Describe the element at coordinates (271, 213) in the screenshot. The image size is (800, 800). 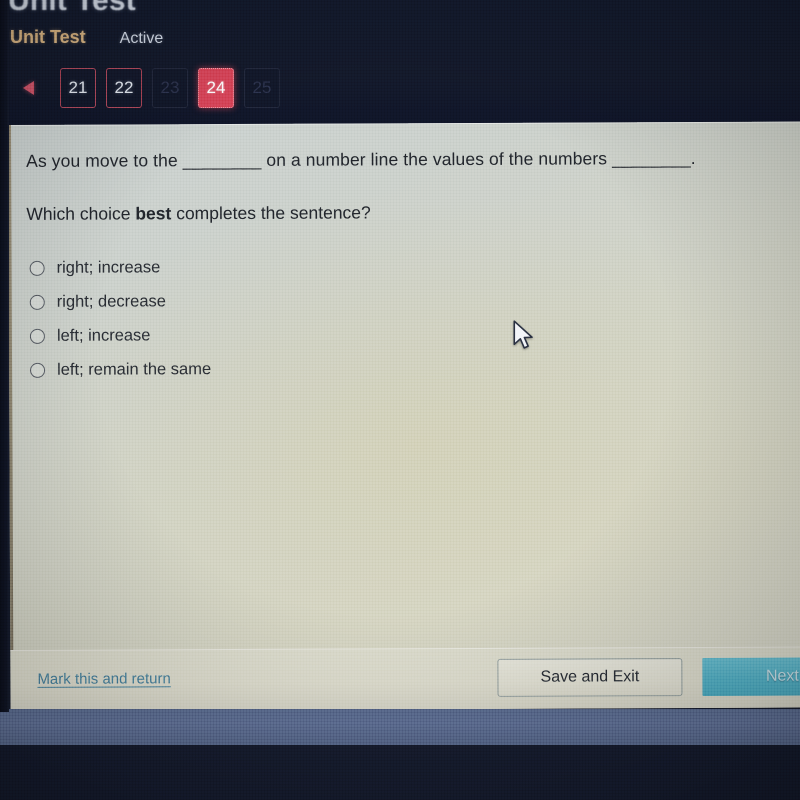
I see `prompt-suffix: completes the sentence?` at that location.